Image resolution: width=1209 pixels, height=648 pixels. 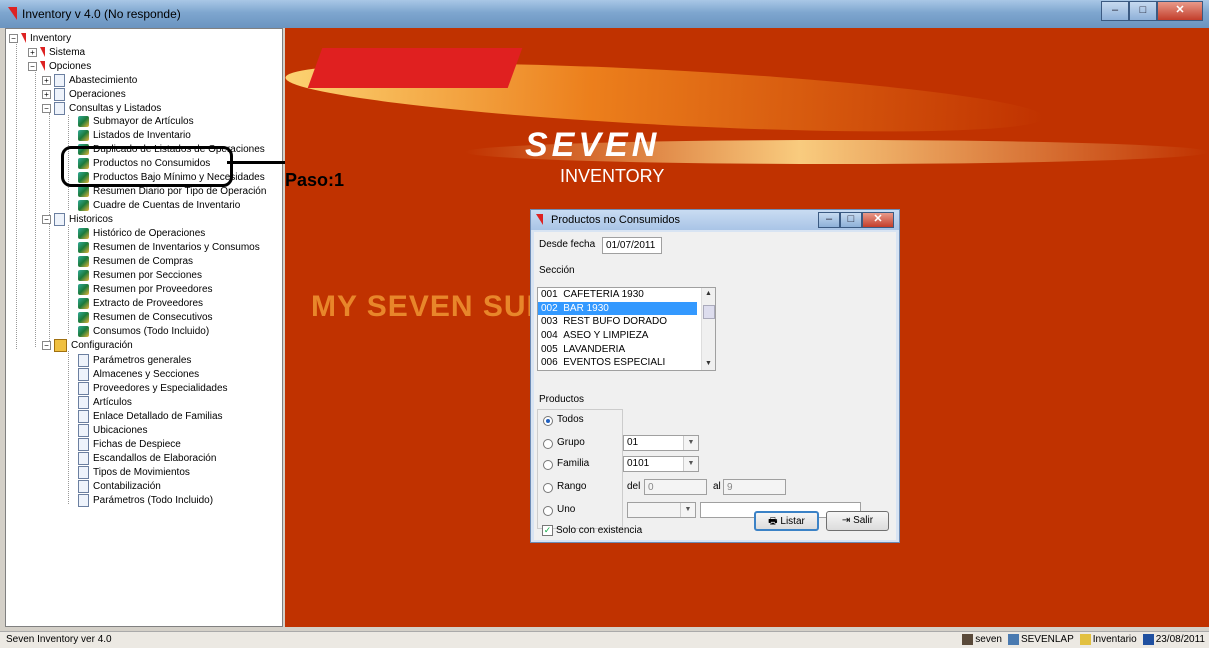 What do you see at coordinates (708, 364) in the screenshot?
I see `scroll-down-icon: ▼` at bounding box center [708, 364].